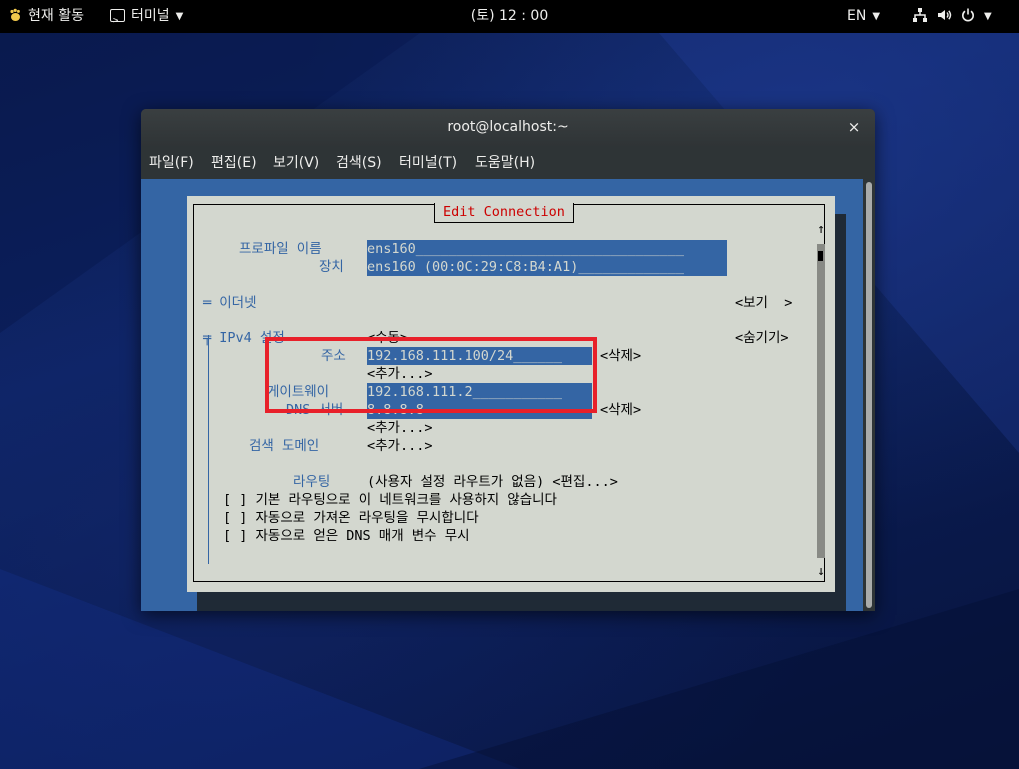 This screenshot has width=1019, height=769. What do you see at coordinates (296, 163) in the screenshot?
I see `menu-view: 보기(V)` at bounding box center [296, 163].